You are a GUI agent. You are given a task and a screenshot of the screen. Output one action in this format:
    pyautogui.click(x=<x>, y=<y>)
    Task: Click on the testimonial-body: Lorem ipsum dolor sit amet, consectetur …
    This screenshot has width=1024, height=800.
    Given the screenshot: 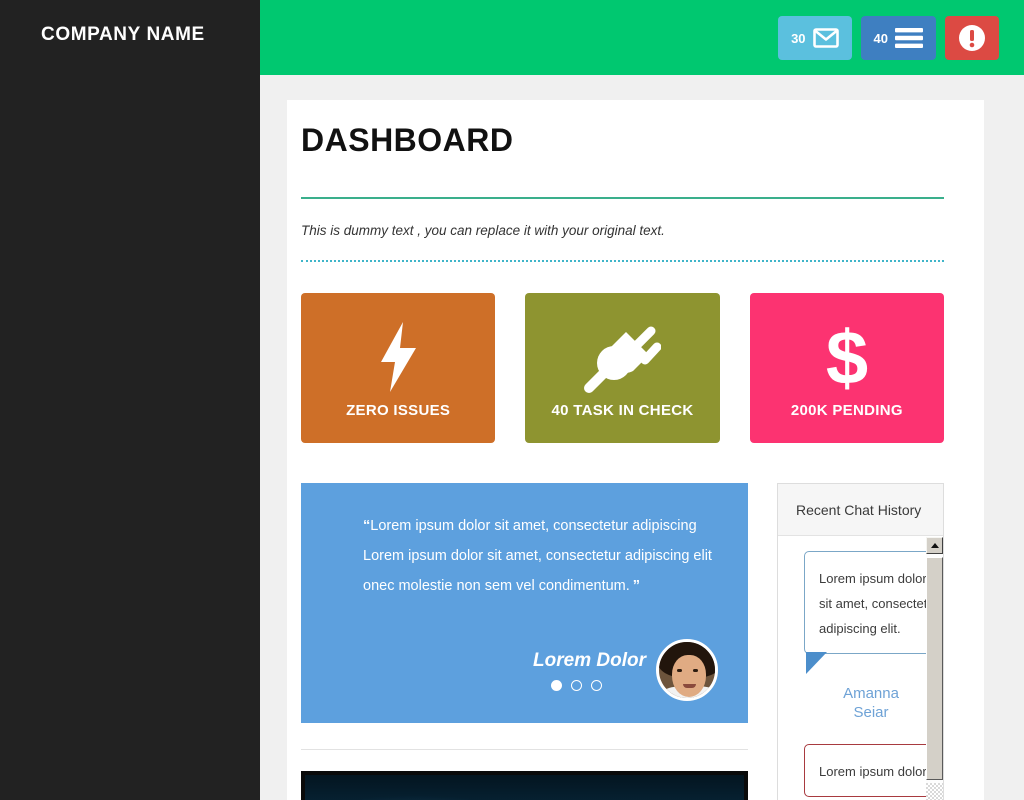 What is the action you would take?
    pyautogui.click(x=537, y=556)
    